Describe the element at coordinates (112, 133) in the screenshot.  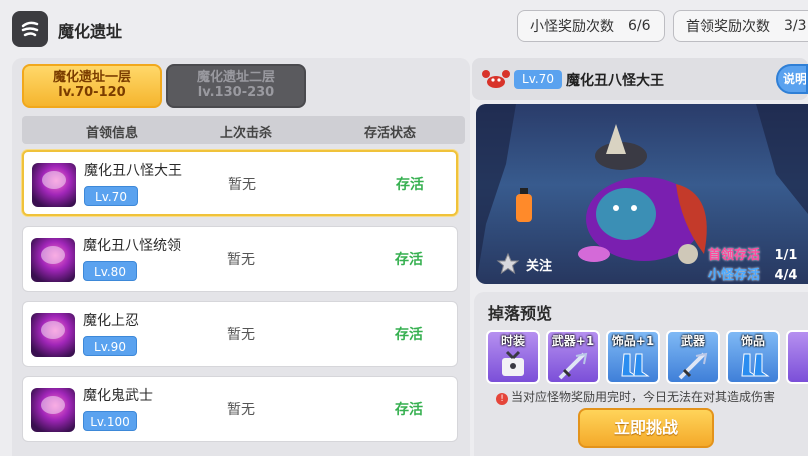
I see `header-boss-info: 首领信息` at that location.